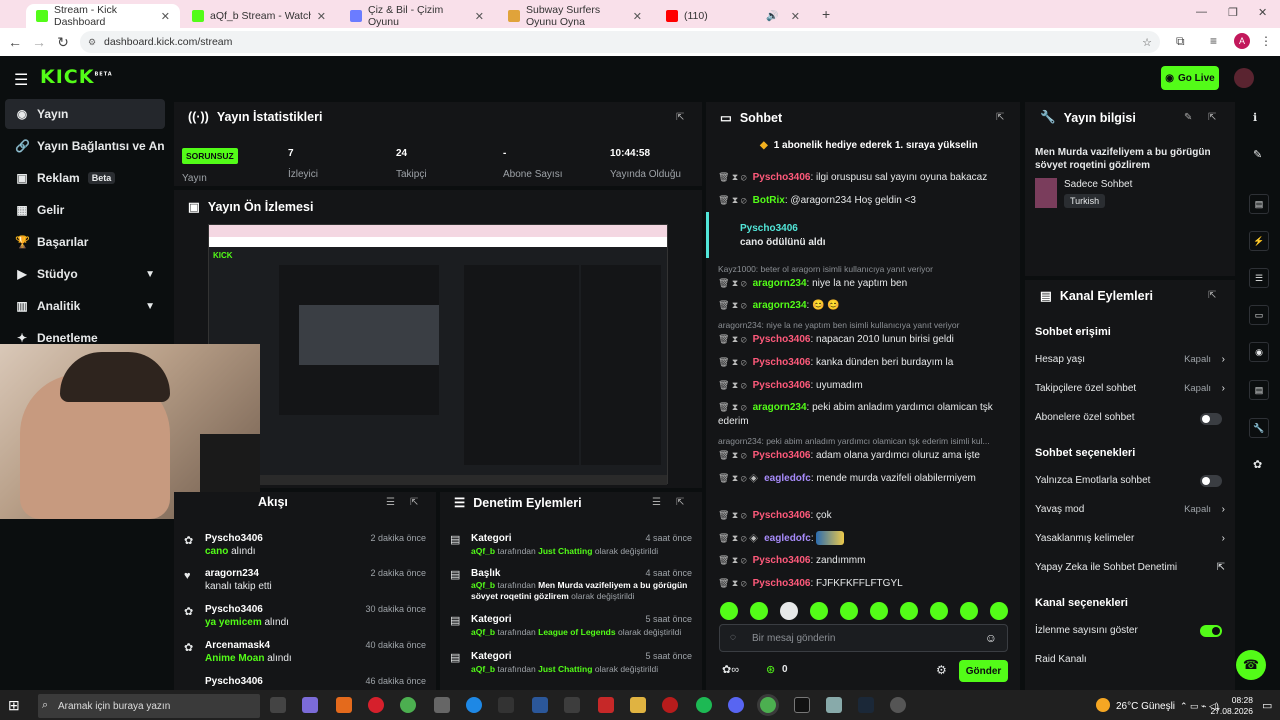  Describe the element at coordinates (103, 16) in the screenshot. I see `tab-kick-dashboard: Stream - Kick Dashboard ✕` at that location.